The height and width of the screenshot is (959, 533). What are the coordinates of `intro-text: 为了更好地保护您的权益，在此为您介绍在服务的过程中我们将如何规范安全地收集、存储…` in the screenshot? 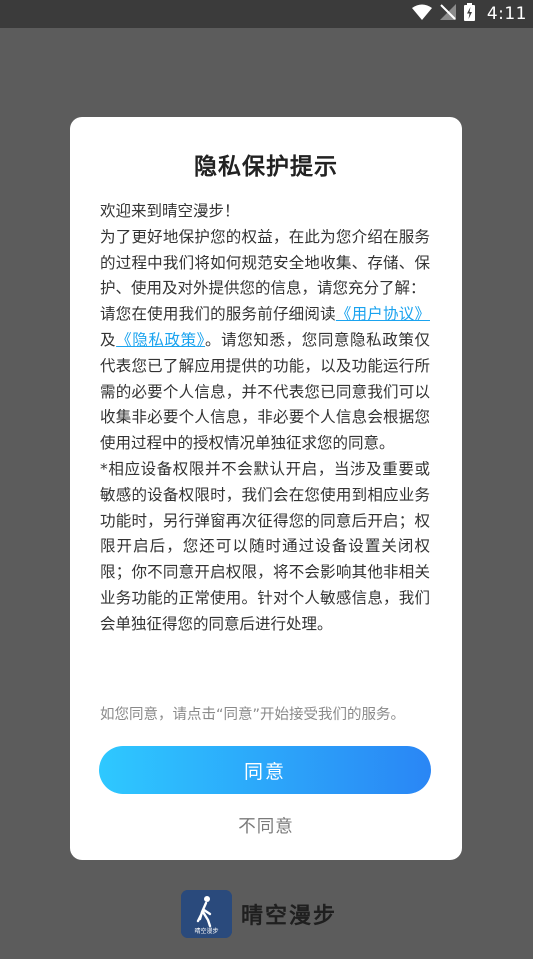 It's located at (265, 262).